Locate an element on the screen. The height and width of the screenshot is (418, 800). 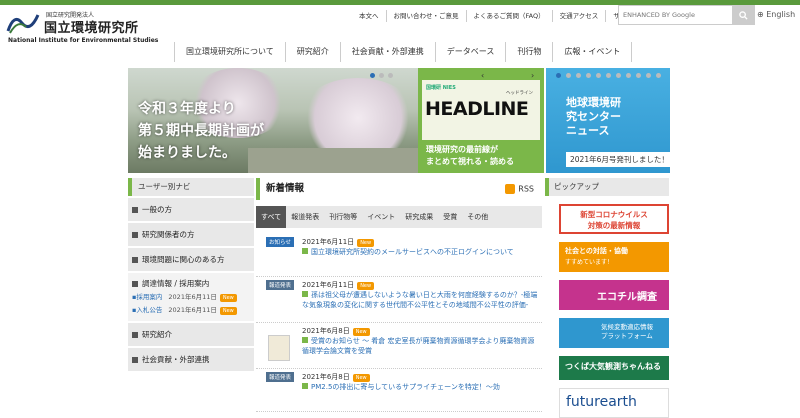
hero-slide: 令和３年度より 第５期中長期計画が 始まりました。 is located at coordinates (273, 120).